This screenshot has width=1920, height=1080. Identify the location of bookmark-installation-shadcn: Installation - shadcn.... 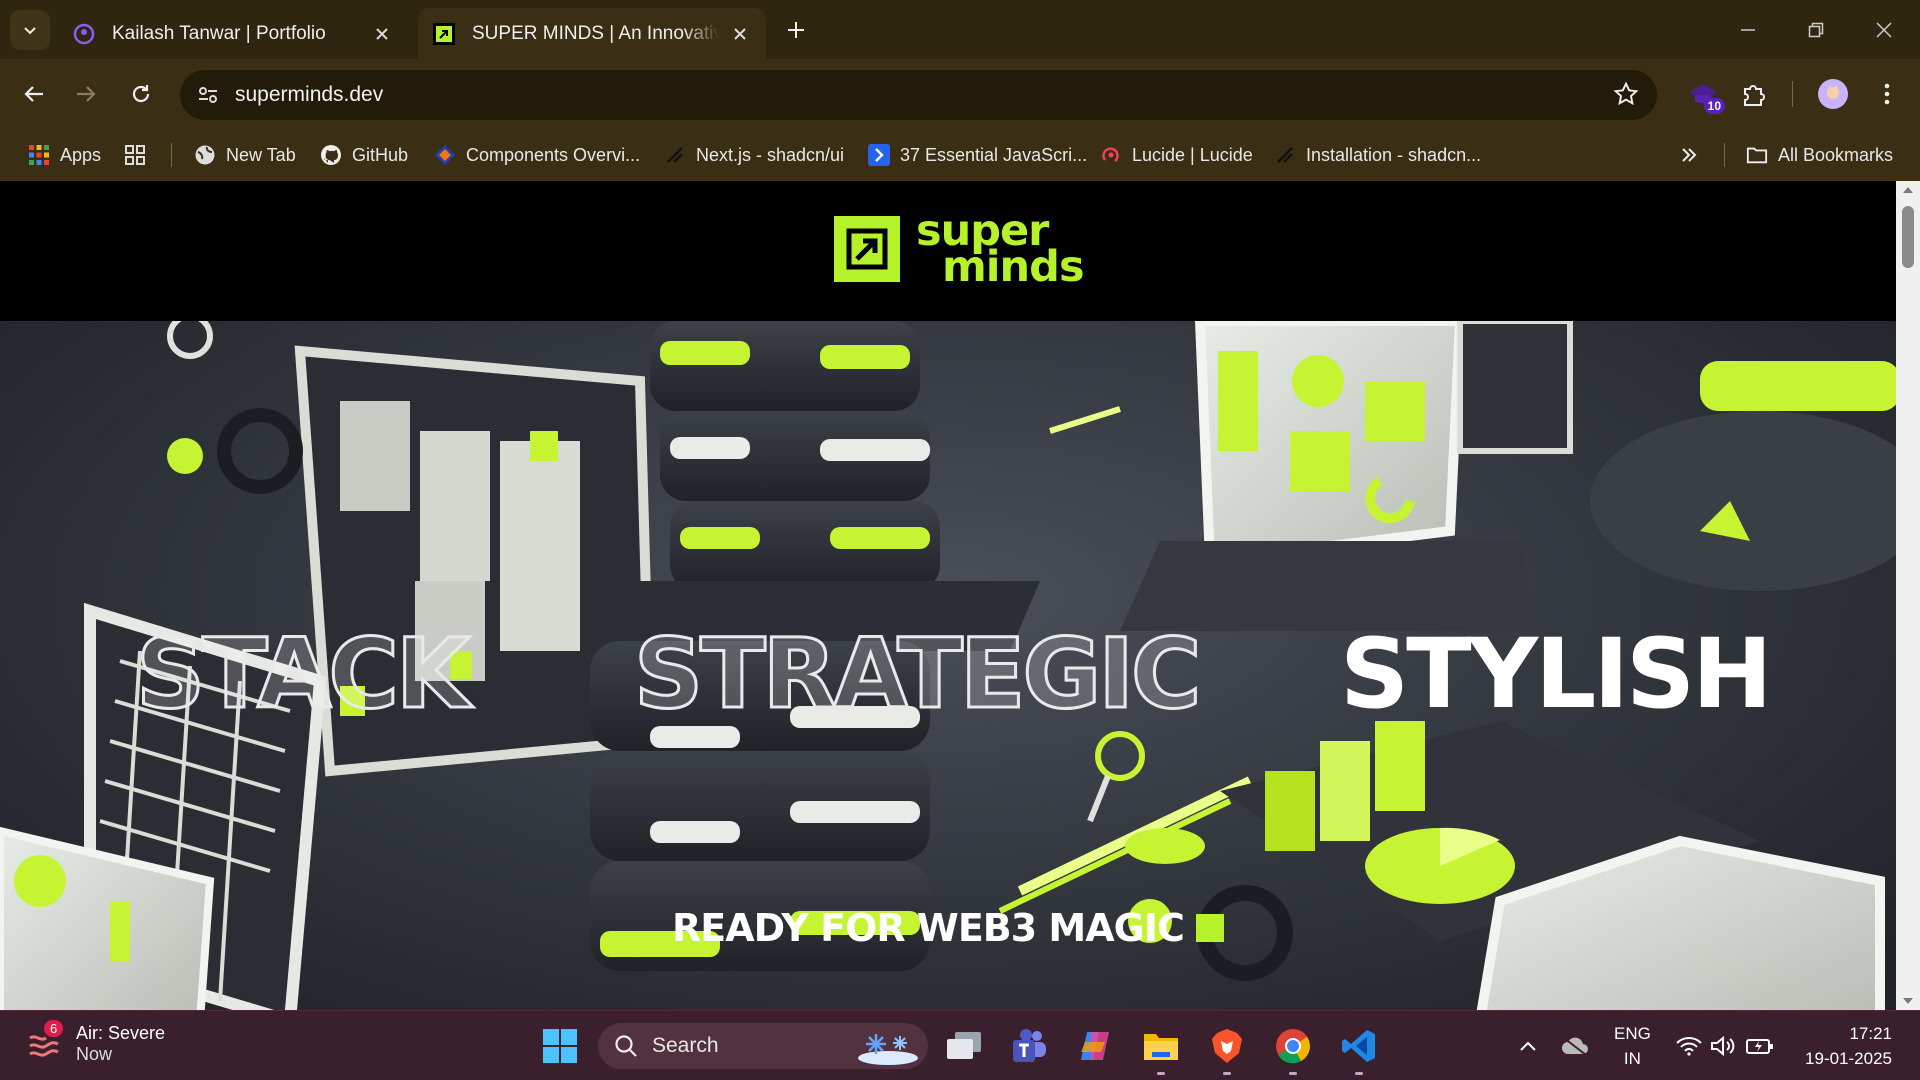
(1377, 155).